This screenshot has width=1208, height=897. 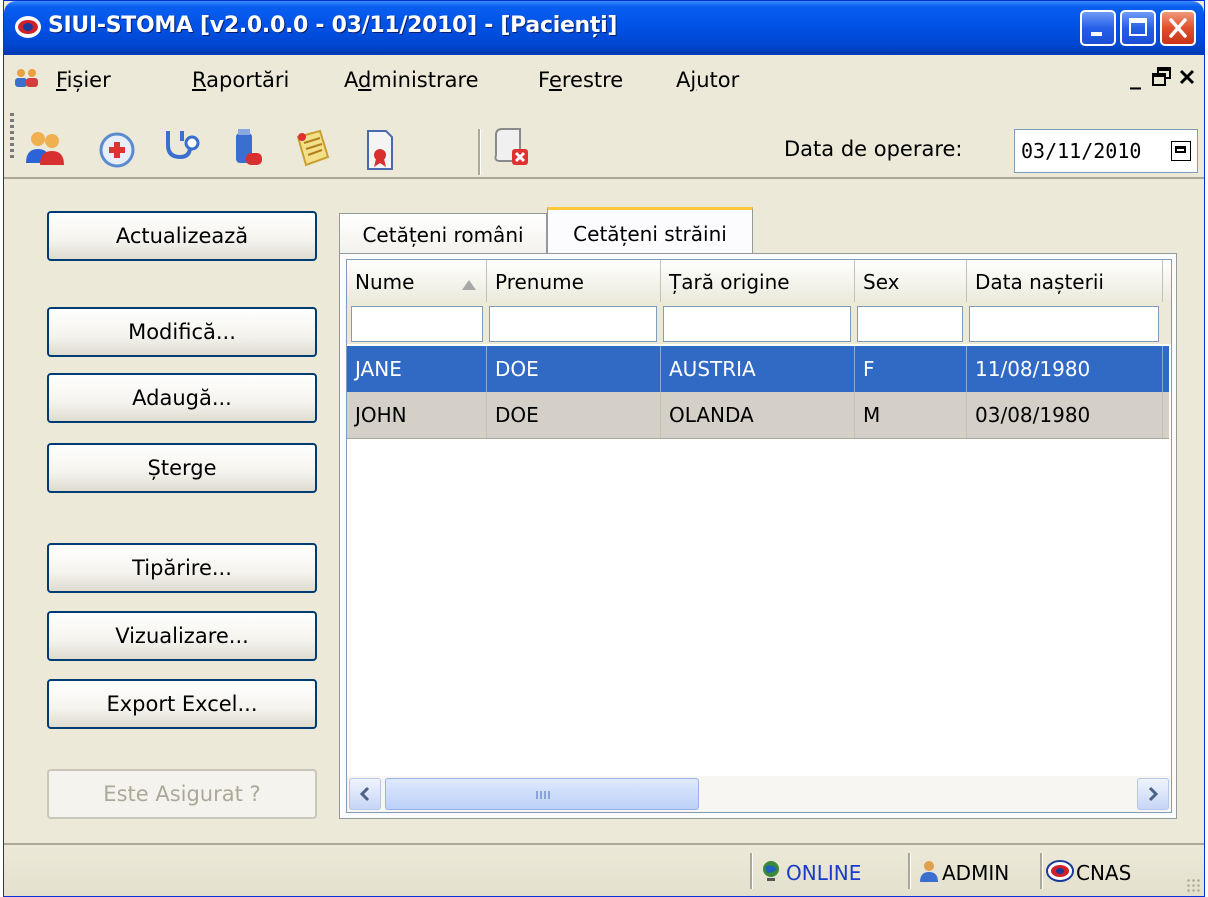 What do you see at coordinates (824, 873) in the screenshot?
I see `status-connection: ONLINE` at bounding box center [824, 873].